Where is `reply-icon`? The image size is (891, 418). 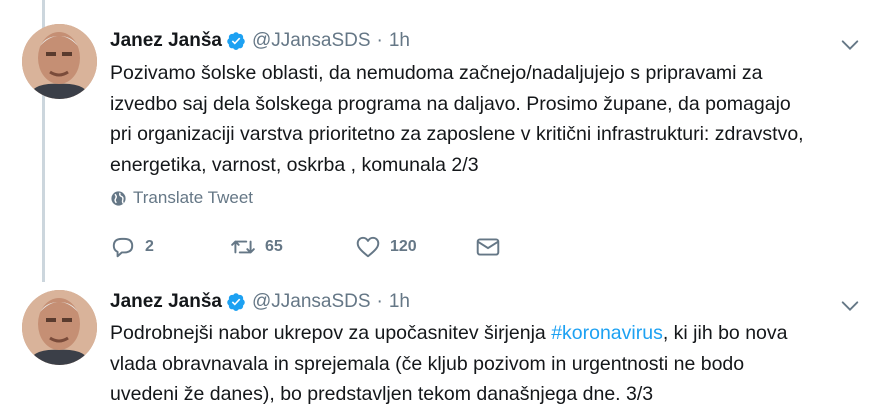 reply-icon is located at coordinates (123, 247).